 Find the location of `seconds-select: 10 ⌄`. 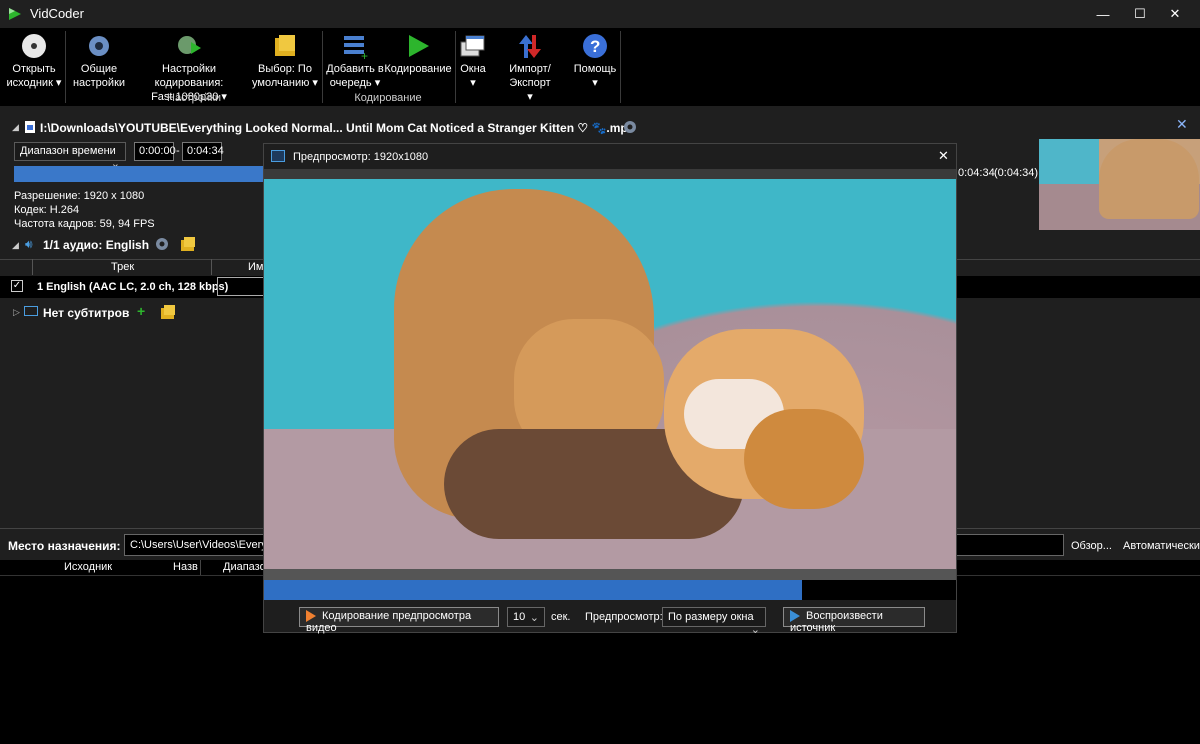

seconds-select: 10 ⌄ is located at coordinates (526, 617).